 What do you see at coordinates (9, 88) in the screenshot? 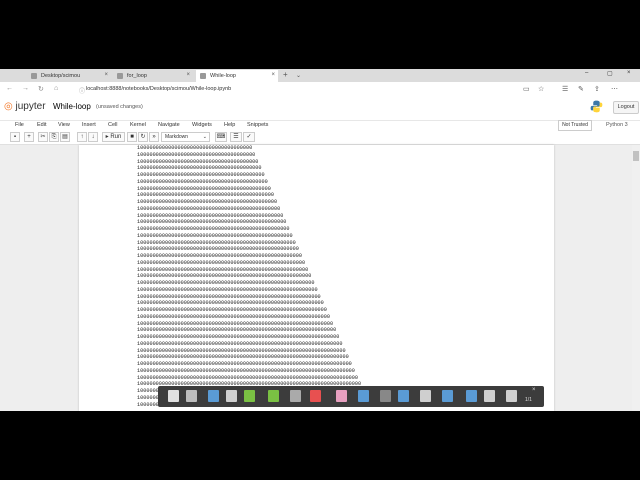
I see `back-icon: ←` at bounding box center [9, 88].